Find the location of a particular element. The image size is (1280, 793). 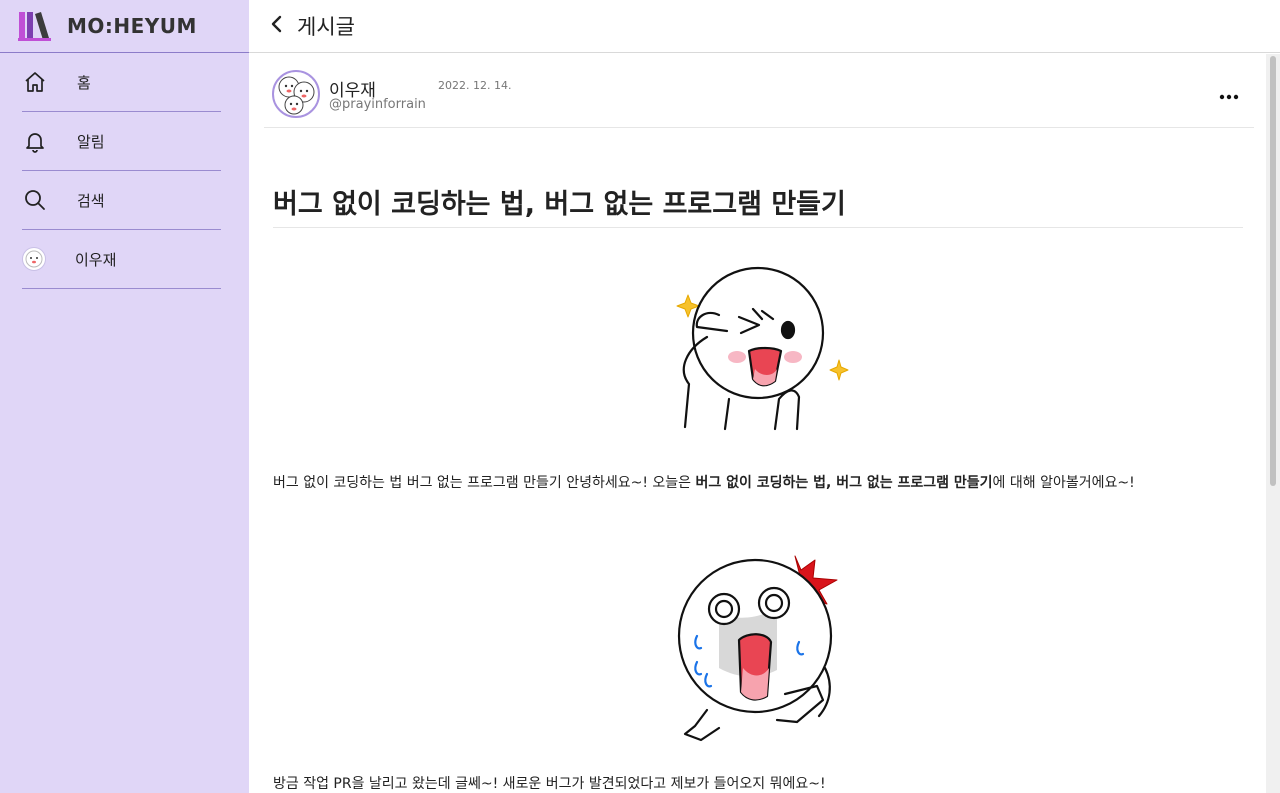

home-icon is located at coordinates (35, 82).